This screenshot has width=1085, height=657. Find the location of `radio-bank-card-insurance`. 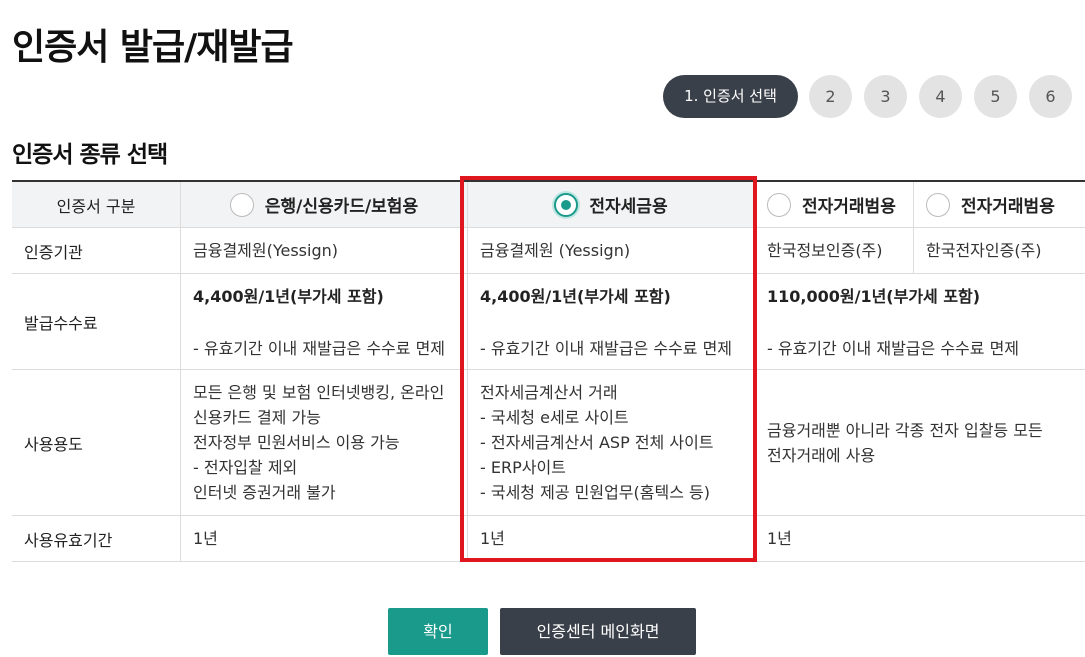

radio-bank-card-insurance is located at coordinates (241, 204).